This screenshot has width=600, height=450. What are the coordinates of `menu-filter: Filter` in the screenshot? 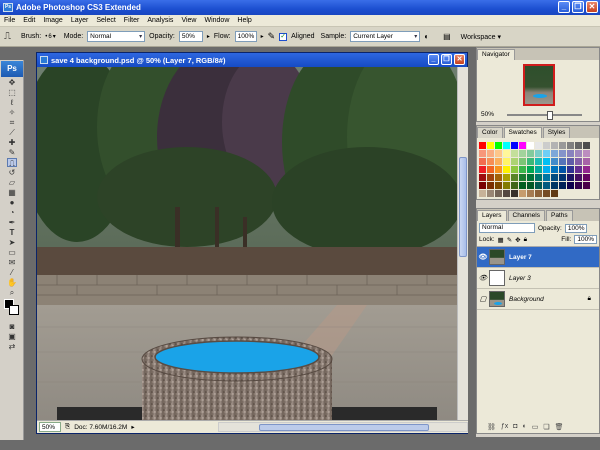 It's located at (132, 20).